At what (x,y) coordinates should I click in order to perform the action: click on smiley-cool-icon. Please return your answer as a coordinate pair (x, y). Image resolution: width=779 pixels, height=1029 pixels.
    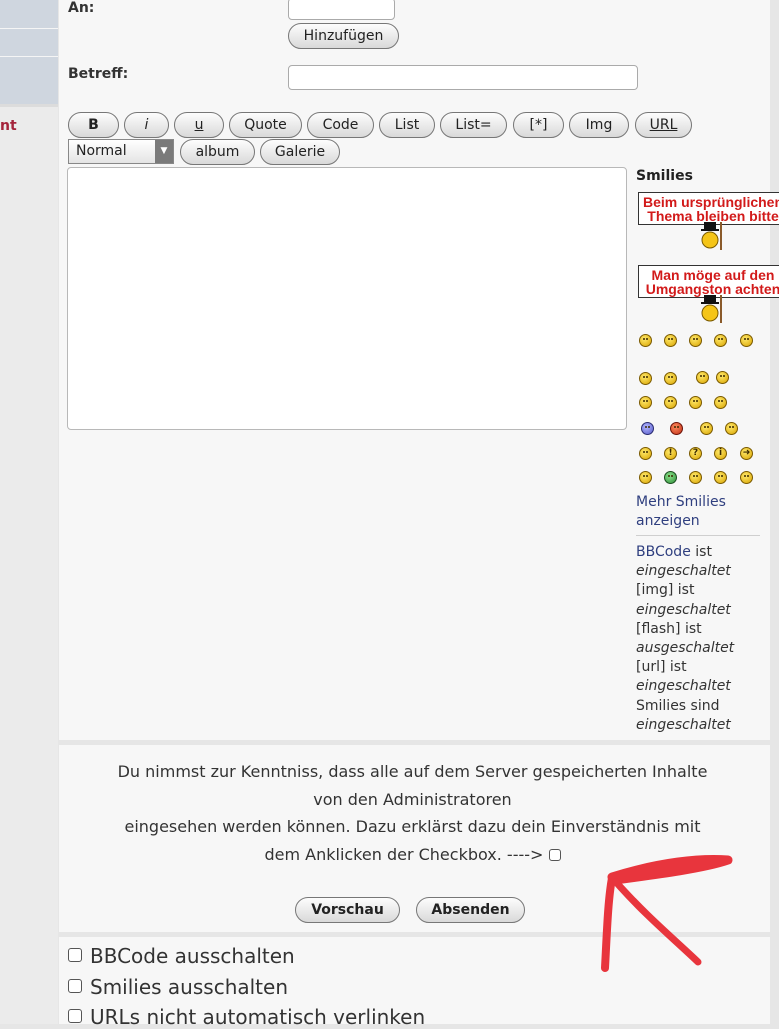
    Looking at the image, I should click on (670, 378).